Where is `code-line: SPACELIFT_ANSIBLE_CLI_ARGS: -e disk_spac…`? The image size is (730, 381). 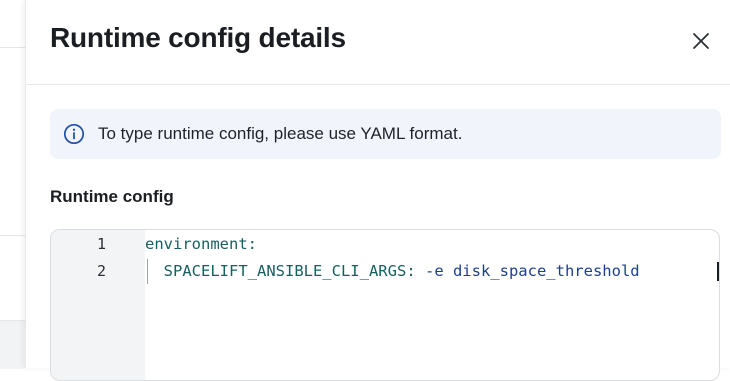 code-line: SPACELIFT_ANSIBLE_CLI_ARGS: -e disk_spac… is located at coordinates (392, 271).